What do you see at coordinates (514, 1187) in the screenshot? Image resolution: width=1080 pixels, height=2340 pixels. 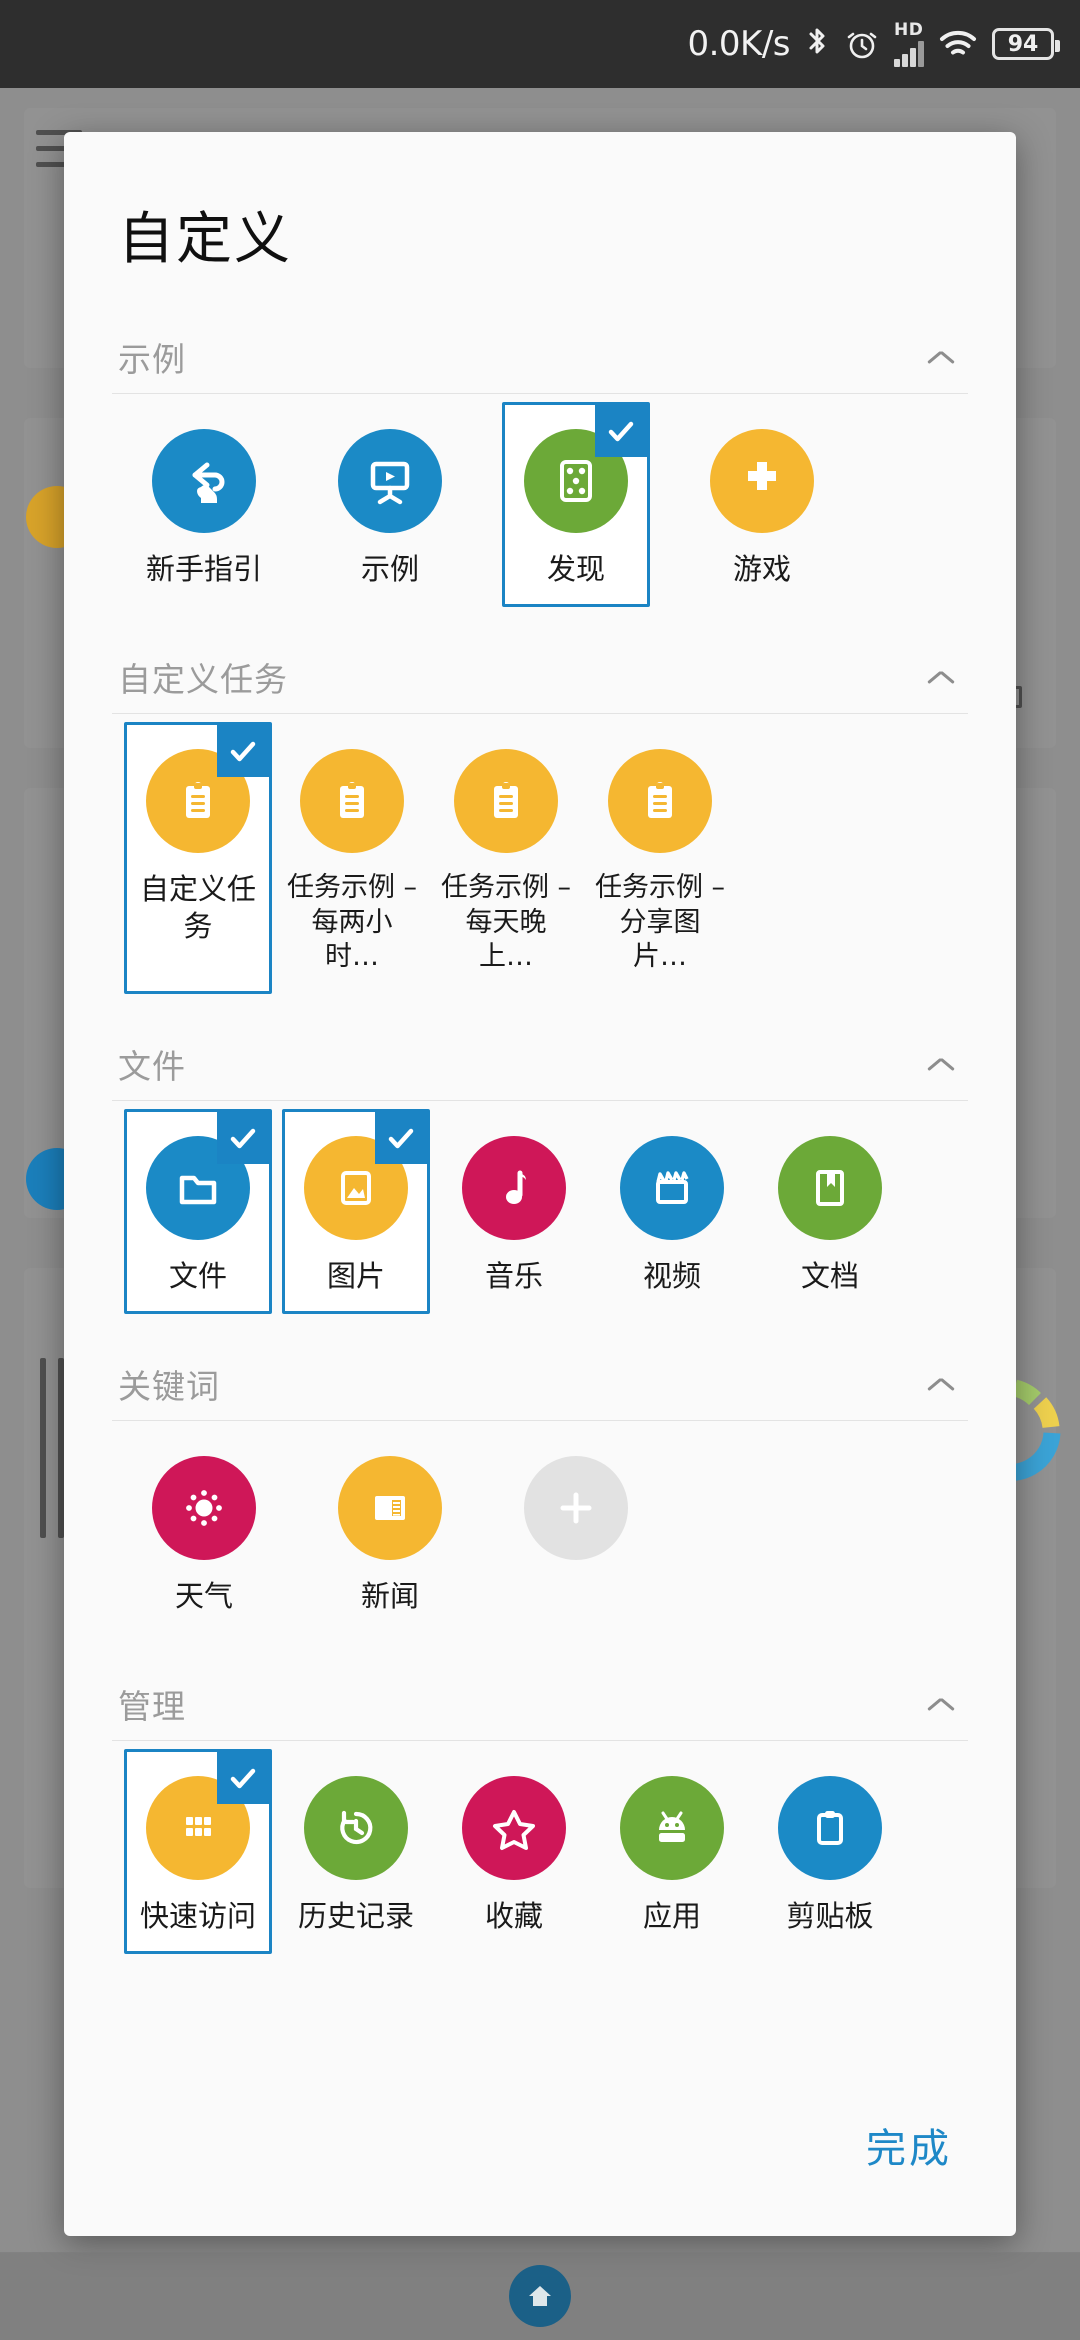 I see `music-note-icon` at bounding box center [514, 1187].